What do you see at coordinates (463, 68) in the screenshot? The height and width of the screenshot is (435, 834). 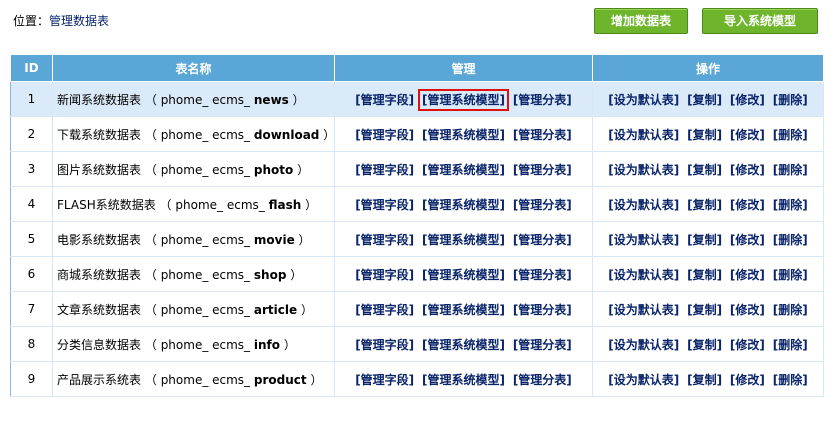 I see `header-manage: 管理` at bounding box center [463, 68].